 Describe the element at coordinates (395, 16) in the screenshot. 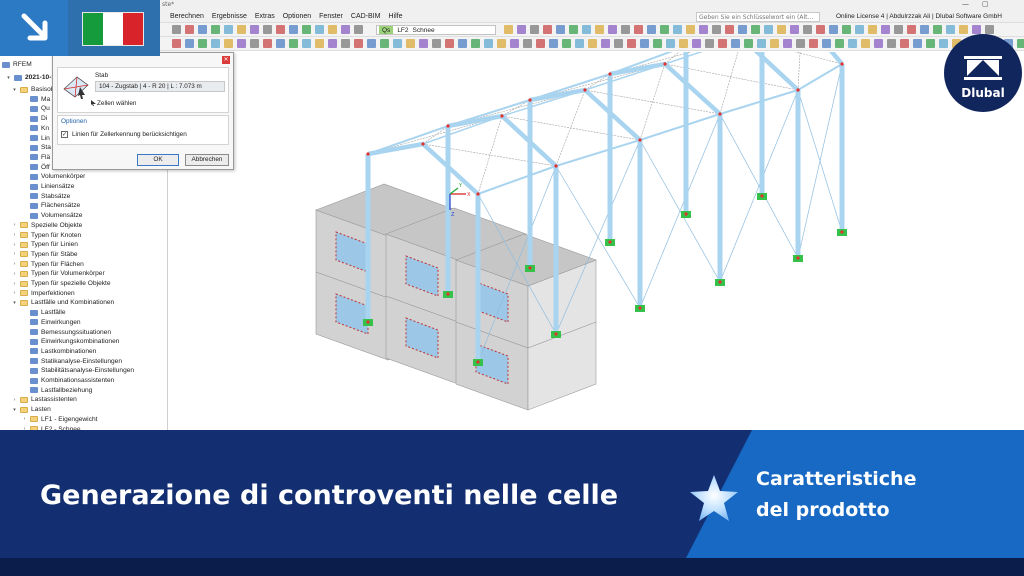

I see `menu-help: Hilfe` at that location.